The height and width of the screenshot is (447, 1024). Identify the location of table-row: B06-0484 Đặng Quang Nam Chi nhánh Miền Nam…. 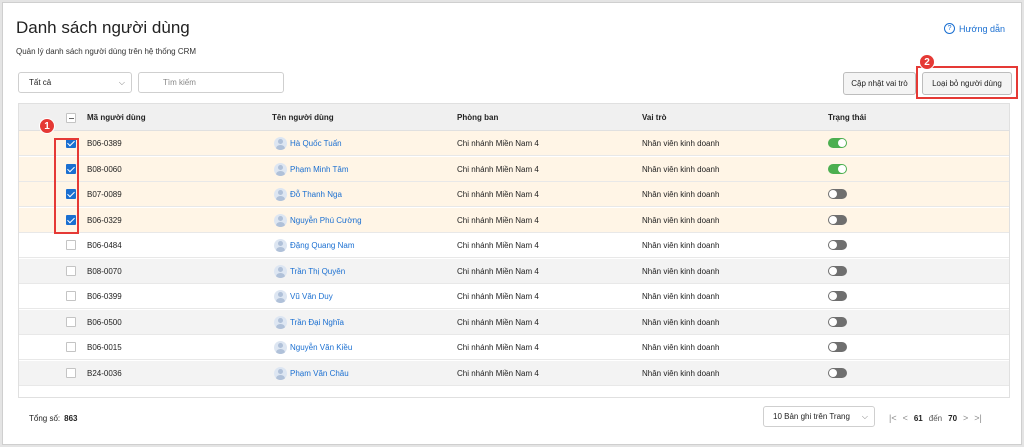
(514, 245).